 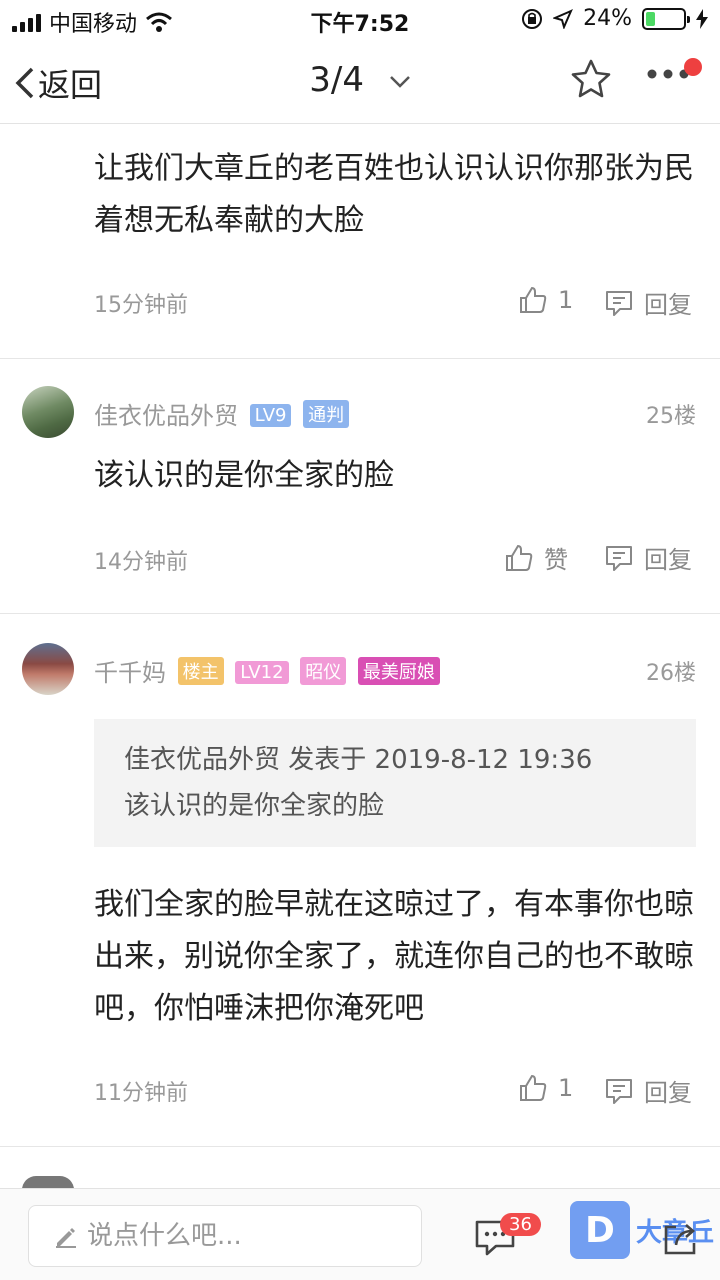 What do you see at coordinates (563, 18) in the screenshot?
I see `location-icon` at bounding box center [563, 18].